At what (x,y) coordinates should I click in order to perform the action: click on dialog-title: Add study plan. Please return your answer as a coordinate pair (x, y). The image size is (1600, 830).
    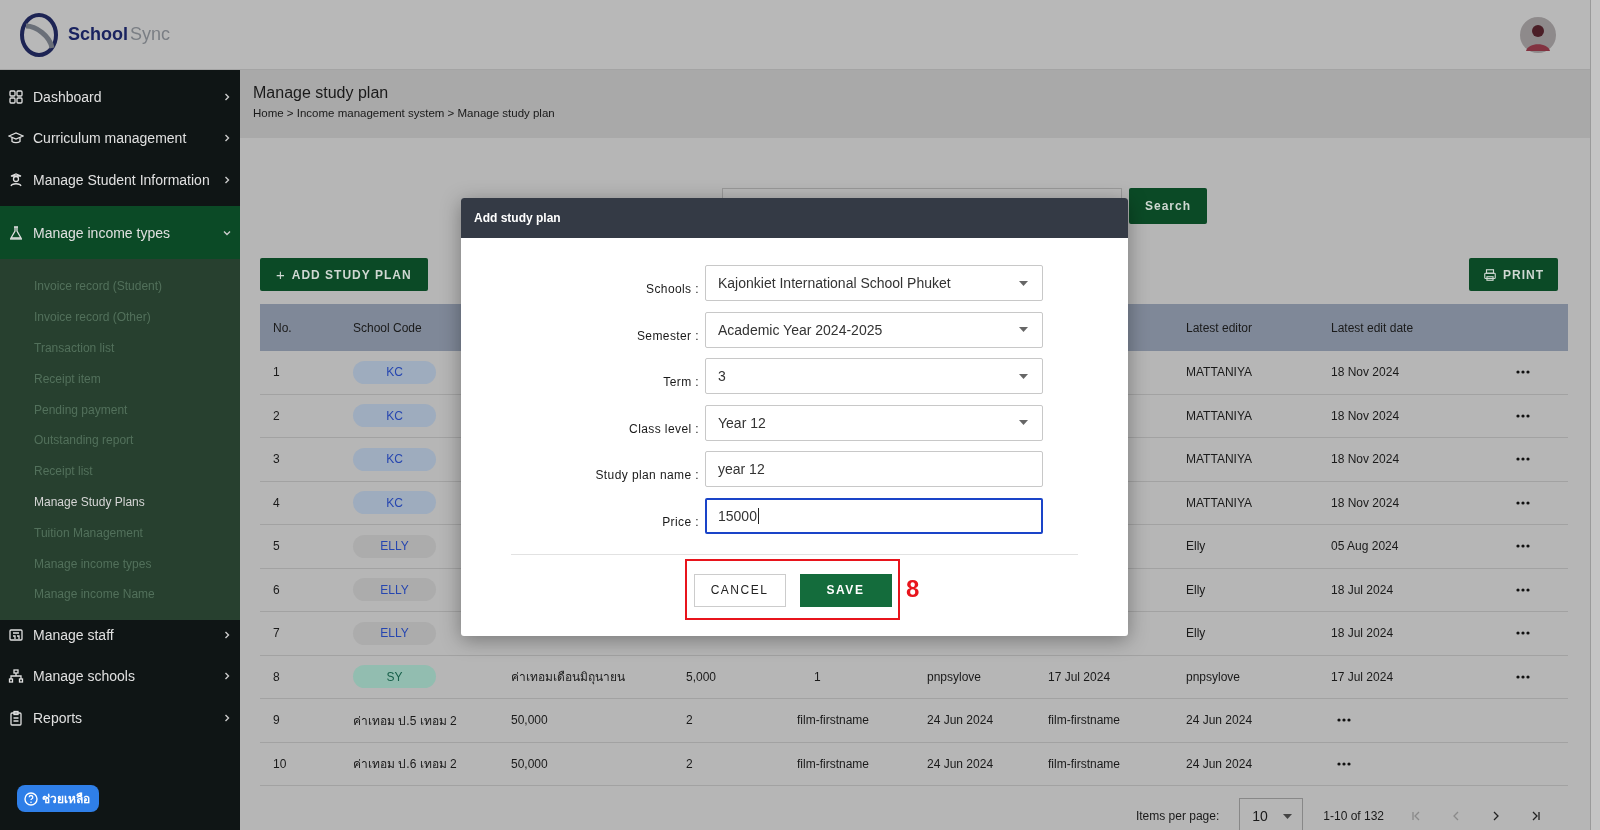
    Looking at the image, I should click on (794, 218).